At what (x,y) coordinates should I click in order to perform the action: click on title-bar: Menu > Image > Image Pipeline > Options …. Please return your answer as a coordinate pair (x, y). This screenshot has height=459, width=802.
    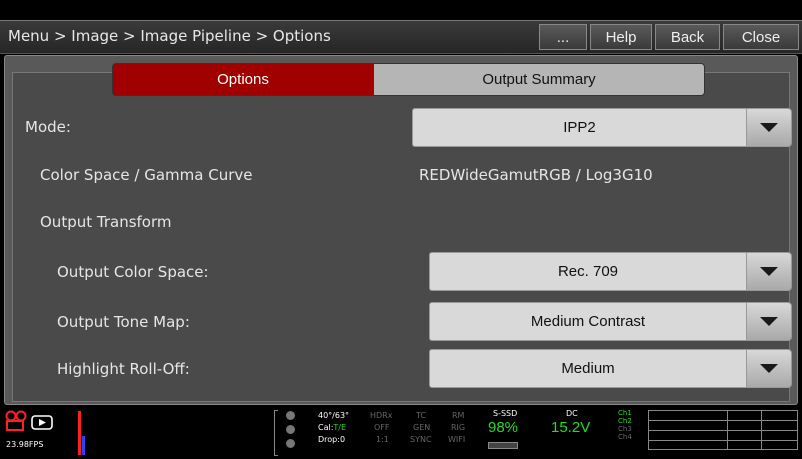
    Looking at the image, I should click on (401, 37).